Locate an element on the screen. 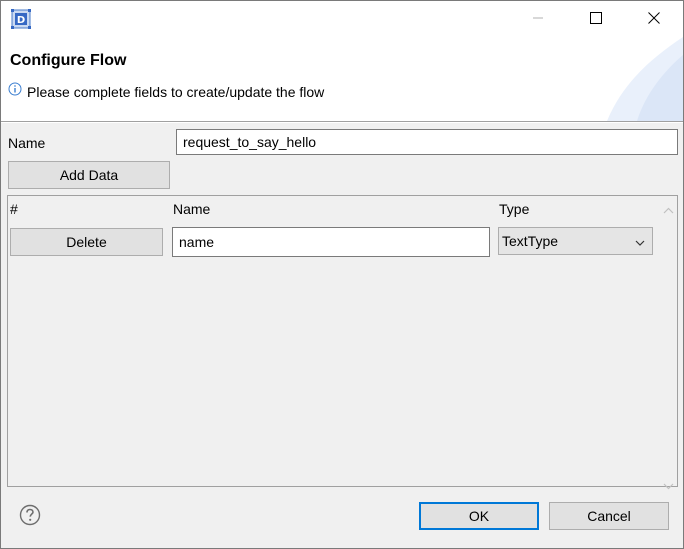 The image size is (684, 549). name-label: Name is located at coordinates (27, 143).